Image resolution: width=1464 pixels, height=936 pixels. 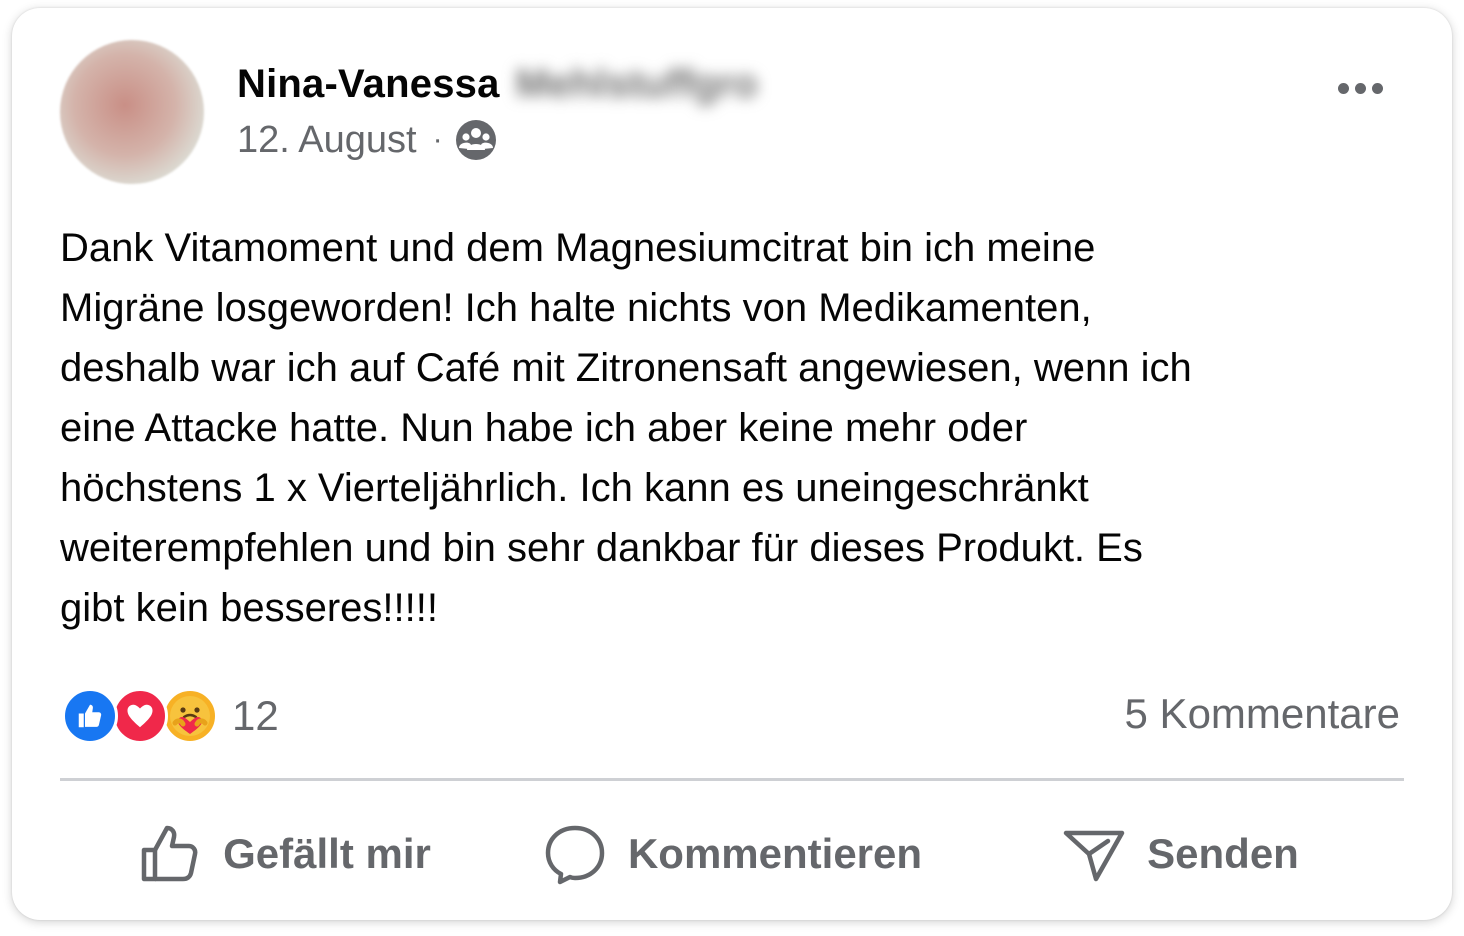 I want to click on author-row: Nina-Vanessa Mehlstuffgro, so click(x=497, y=84).